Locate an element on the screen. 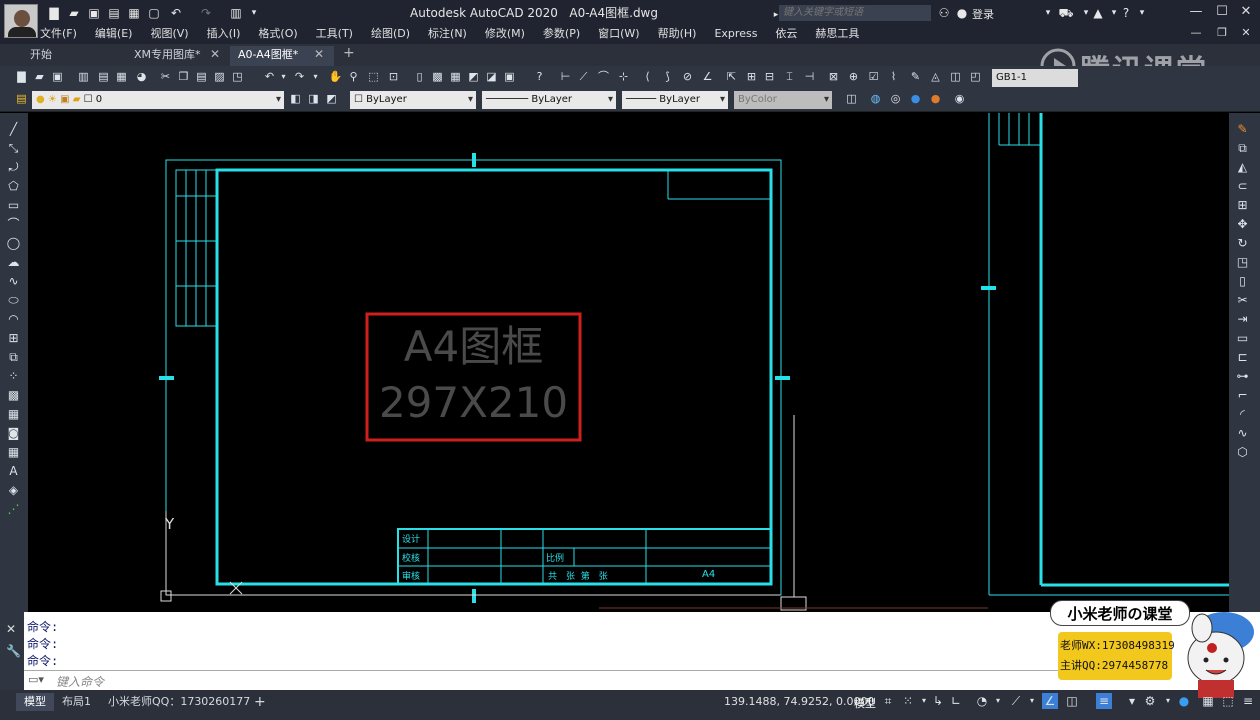 This screenshot has height=720, width=1260. insert-block-icon: ⊞ is located at coordinates (13, 338).